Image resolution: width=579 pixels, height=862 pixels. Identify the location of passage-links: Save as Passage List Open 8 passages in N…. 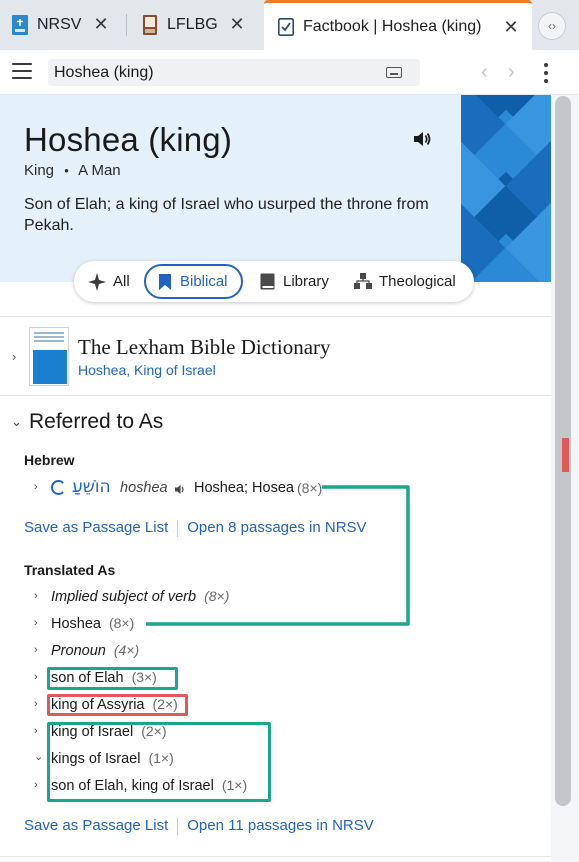
(195, 528).